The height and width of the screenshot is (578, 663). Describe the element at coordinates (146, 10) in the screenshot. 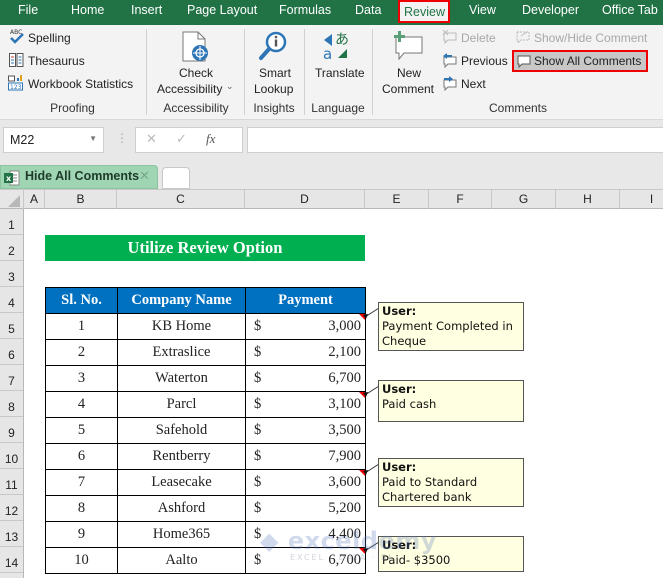

I see `tab-insert: Insert` at that location.